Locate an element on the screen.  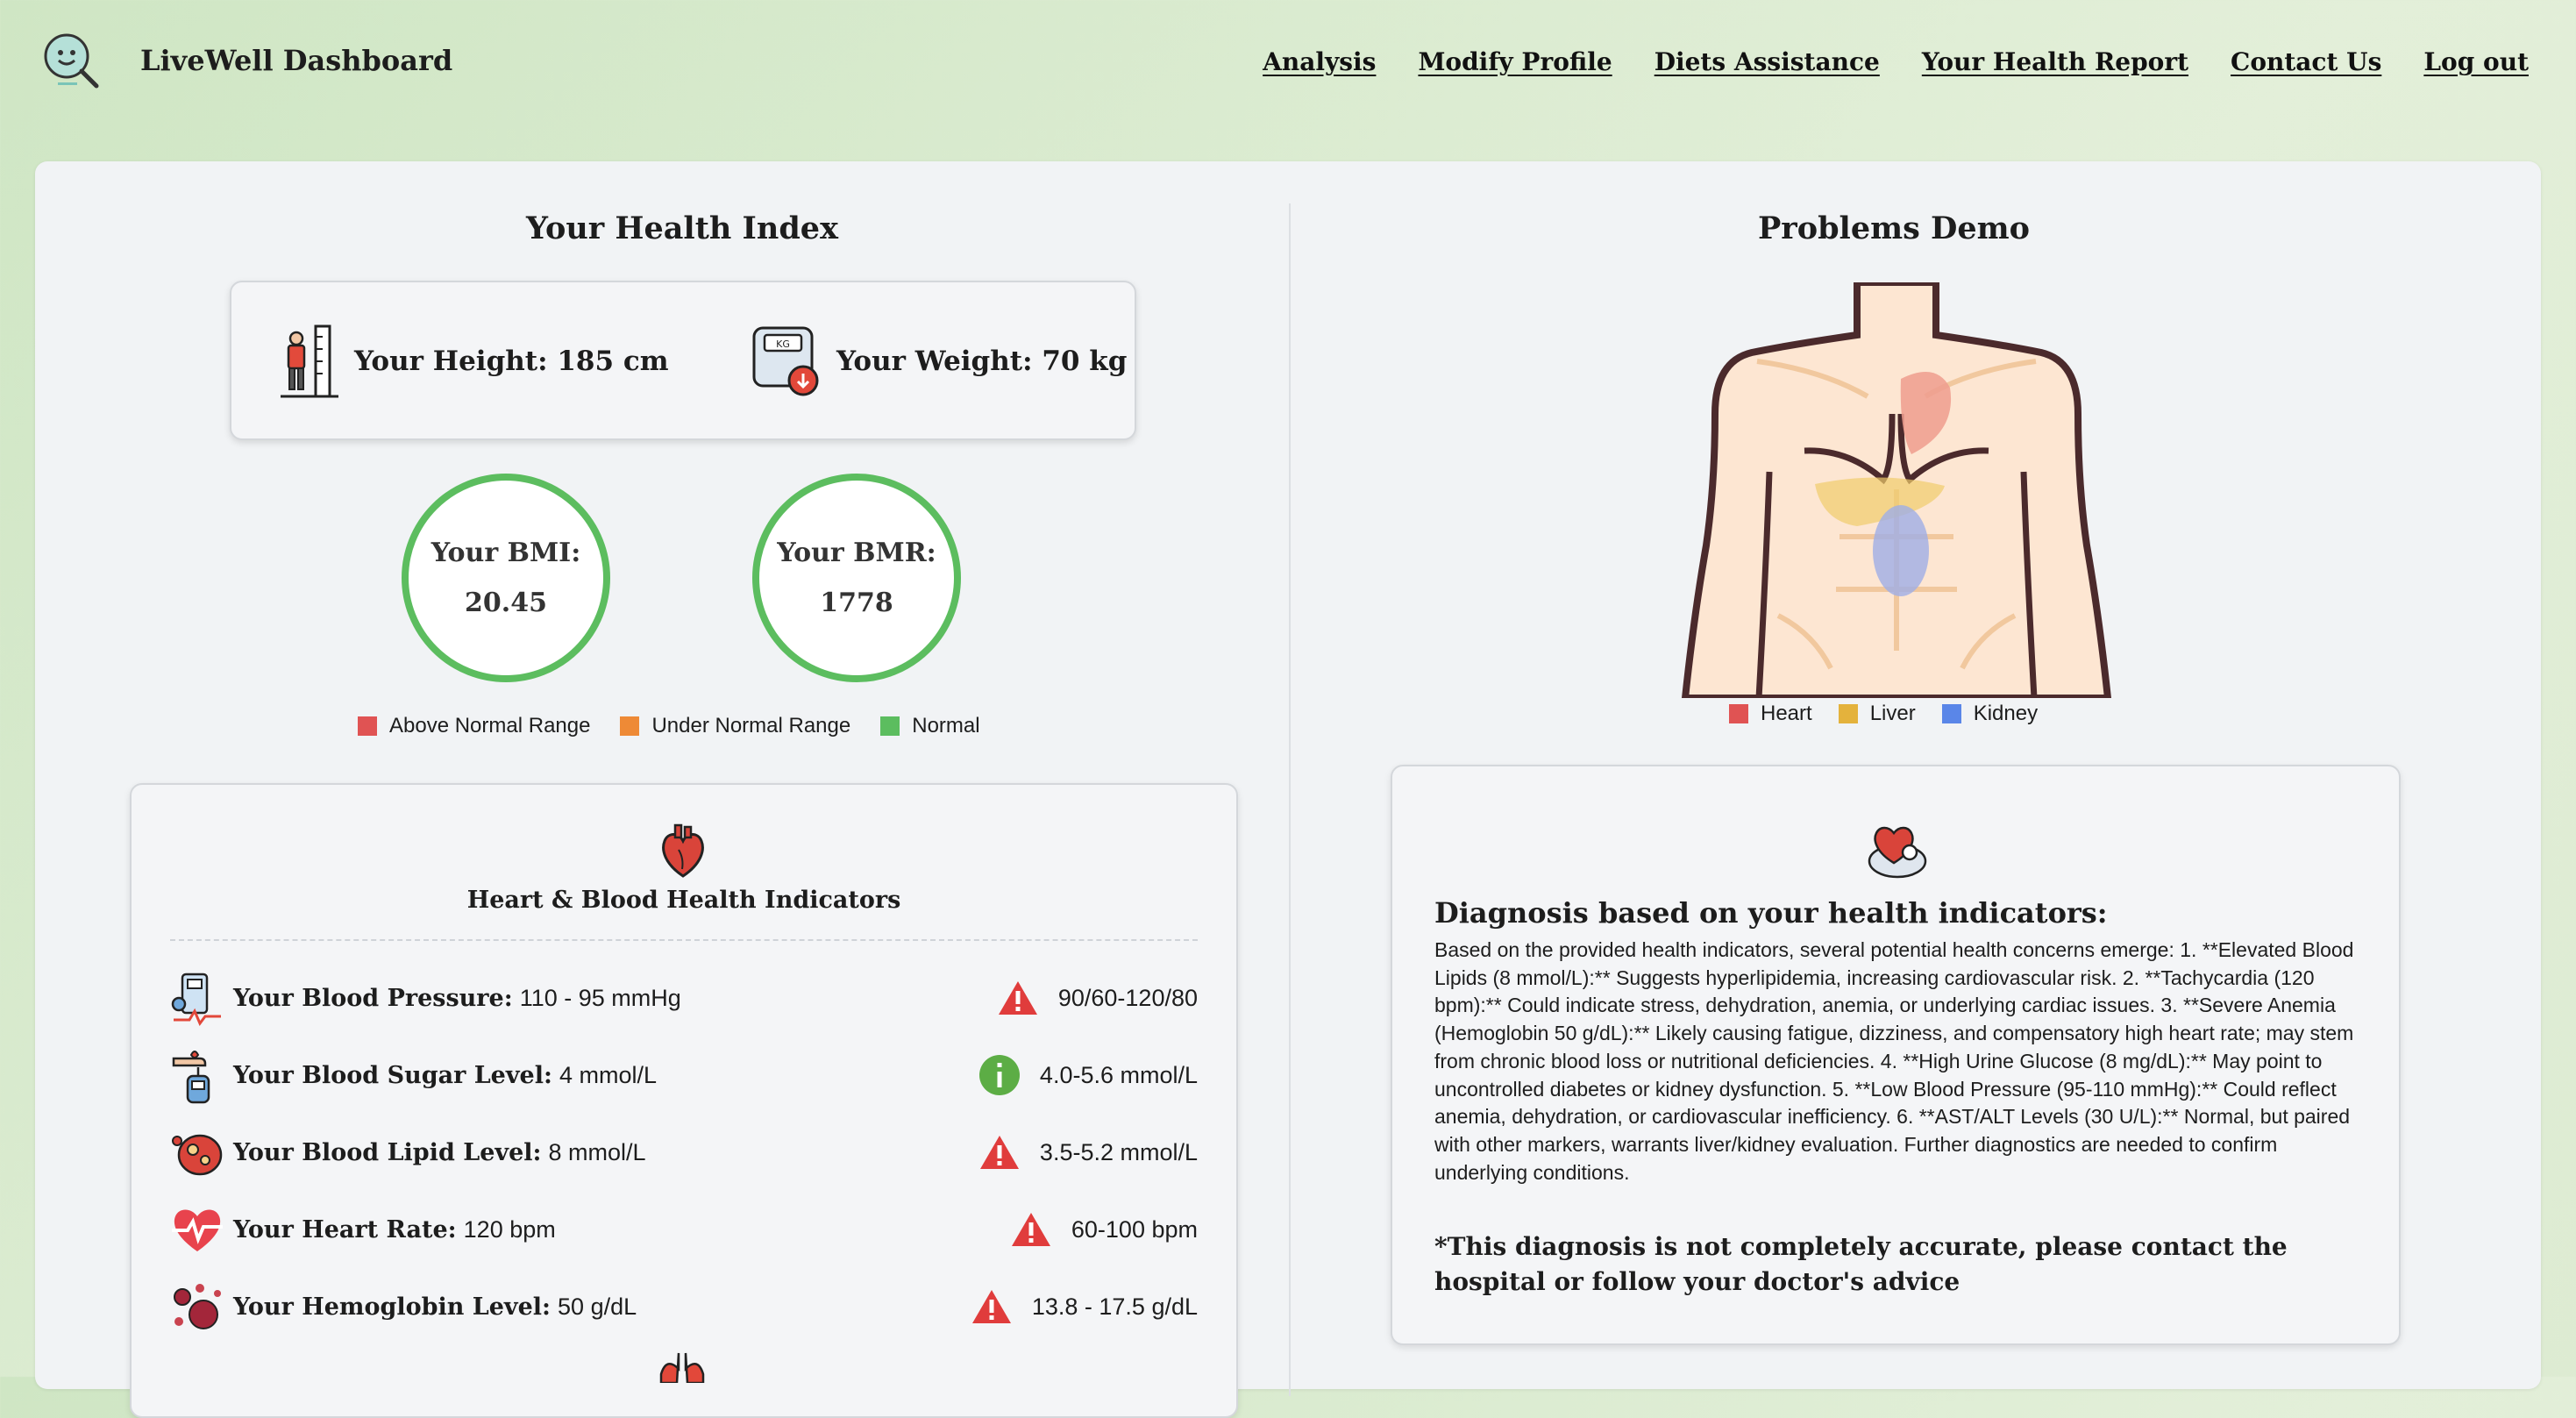
indicator-range-group: 4.0-5.6 mmol/L is located at coordinates (1088, 1075).